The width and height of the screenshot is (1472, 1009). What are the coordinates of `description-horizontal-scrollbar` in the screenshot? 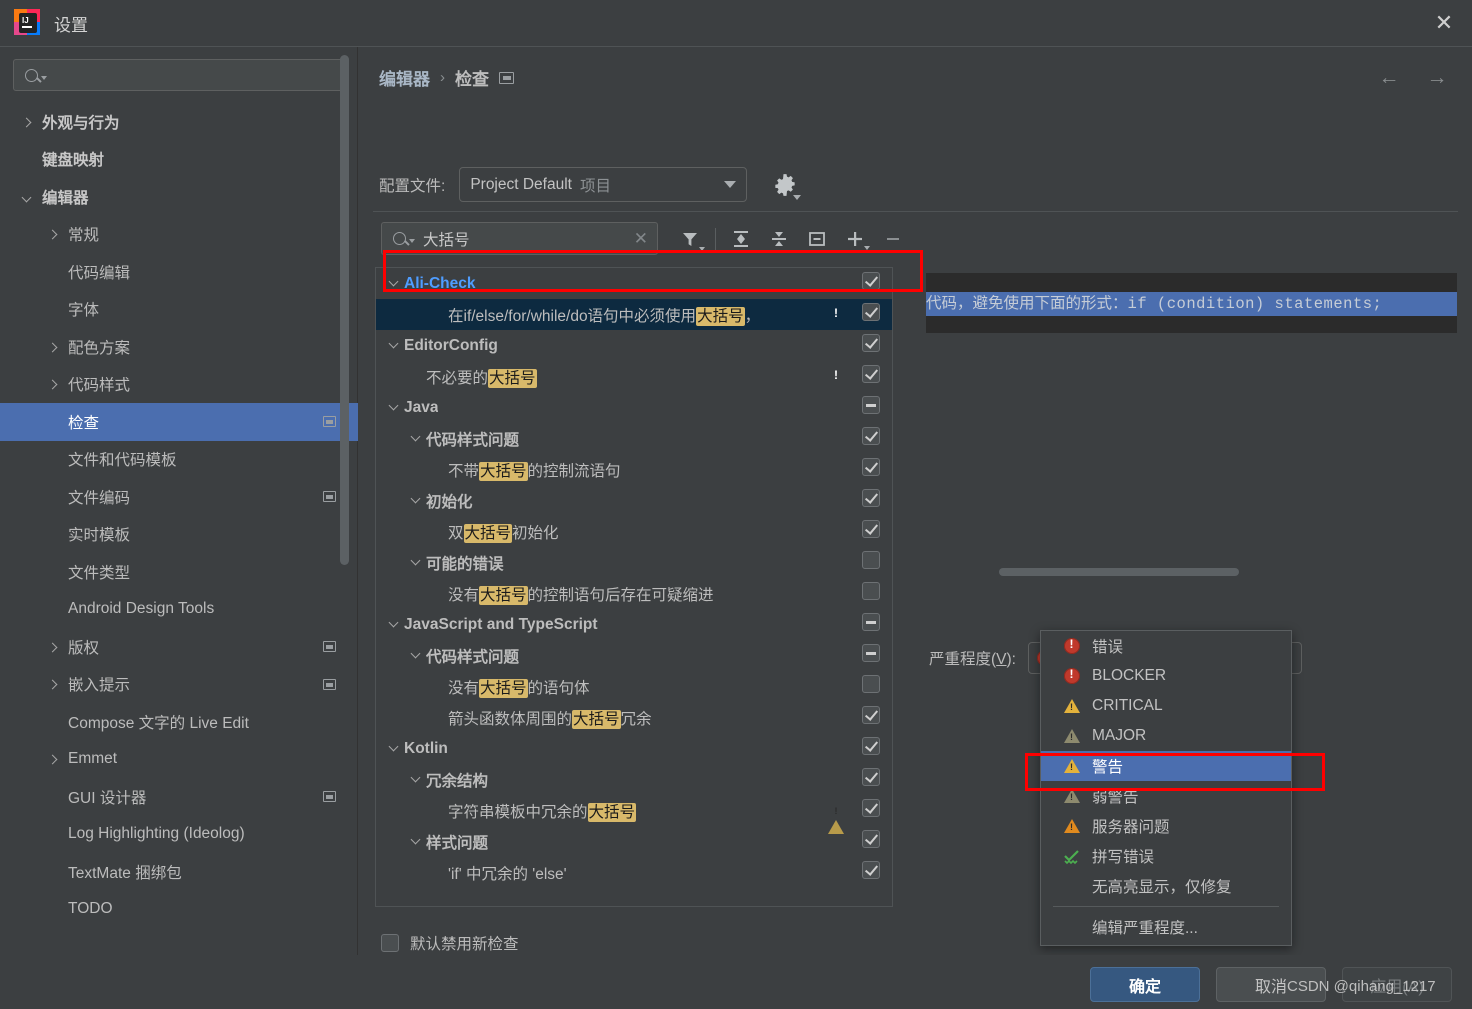 It's located at (1119, 572).